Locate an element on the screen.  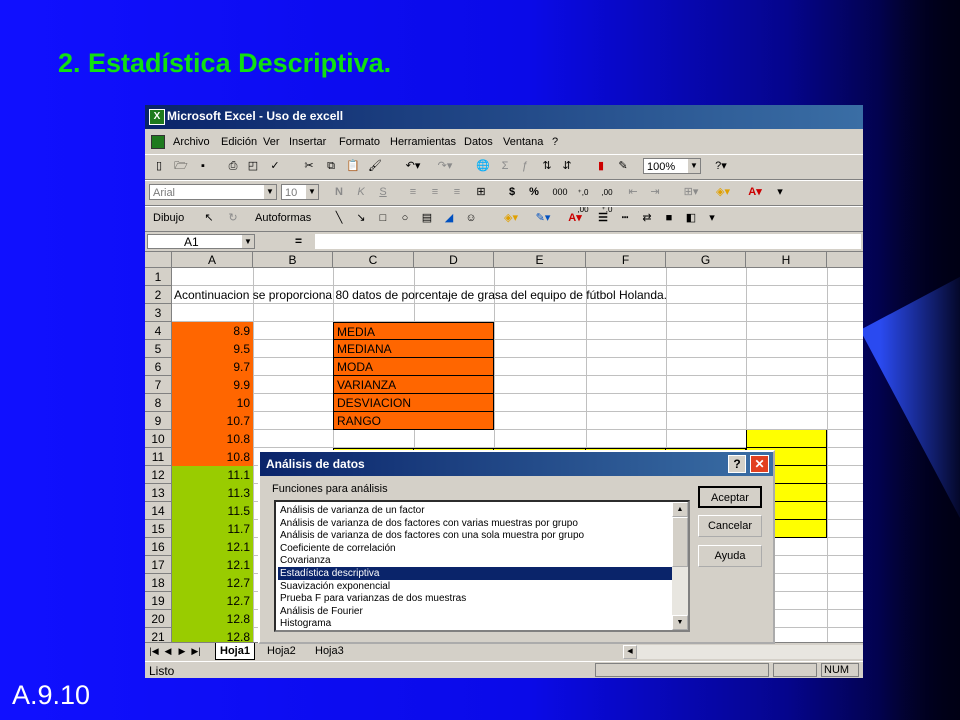
cell-a16: 12.1 is located at coordinates (212, 547).